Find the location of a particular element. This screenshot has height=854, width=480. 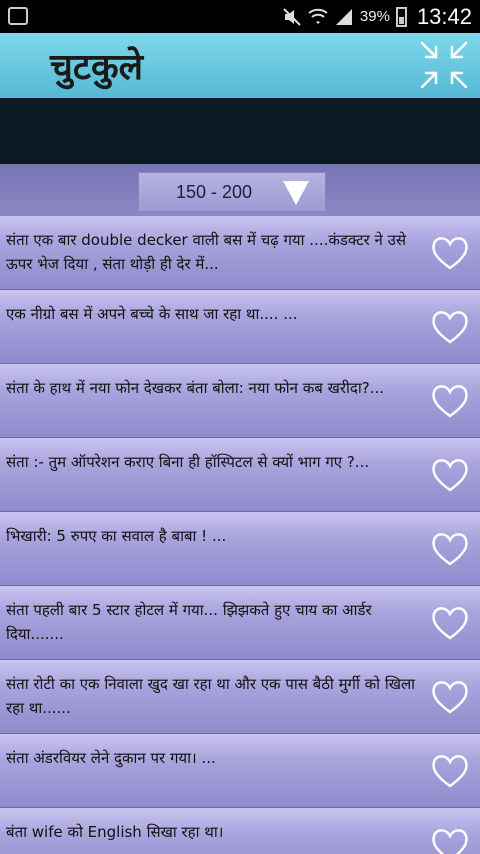

ad-banner is located at coordinates (240, 131).